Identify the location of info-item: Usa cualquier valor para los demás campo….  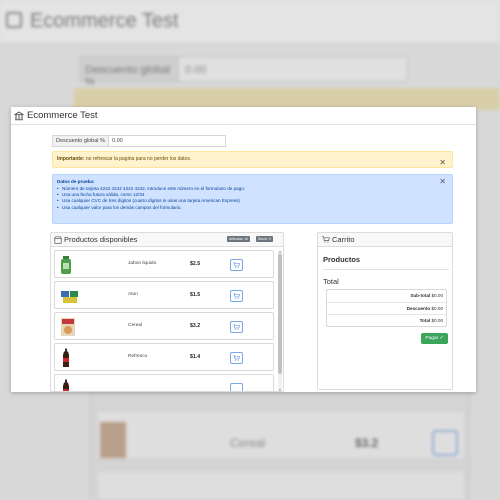
(252, 208).